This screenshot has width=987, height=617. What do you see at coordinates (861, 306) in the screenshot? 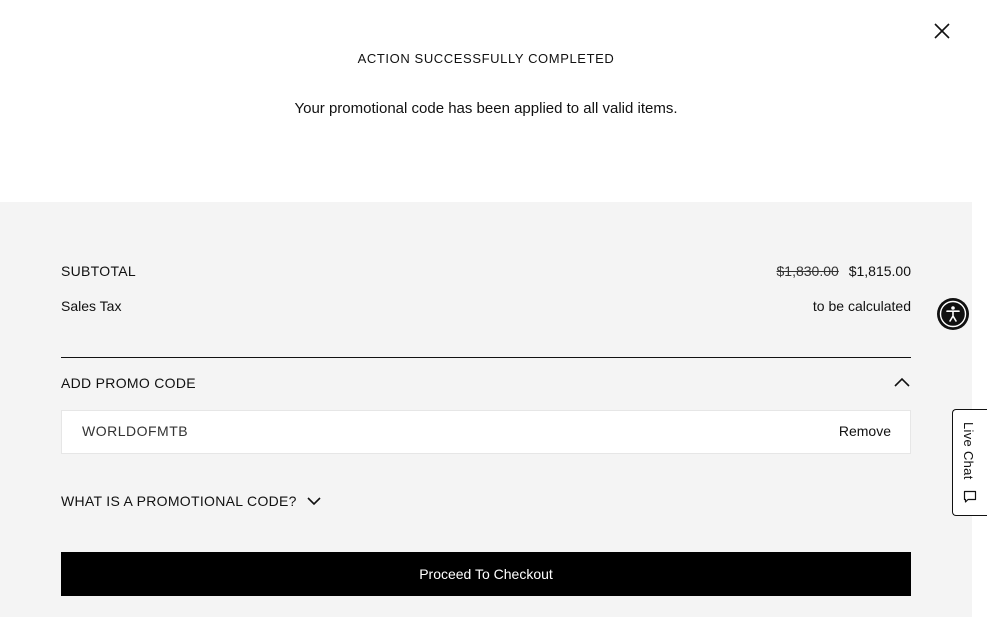
I see `sales-tax-value: to be calculated` at bounding box center [861, 306].